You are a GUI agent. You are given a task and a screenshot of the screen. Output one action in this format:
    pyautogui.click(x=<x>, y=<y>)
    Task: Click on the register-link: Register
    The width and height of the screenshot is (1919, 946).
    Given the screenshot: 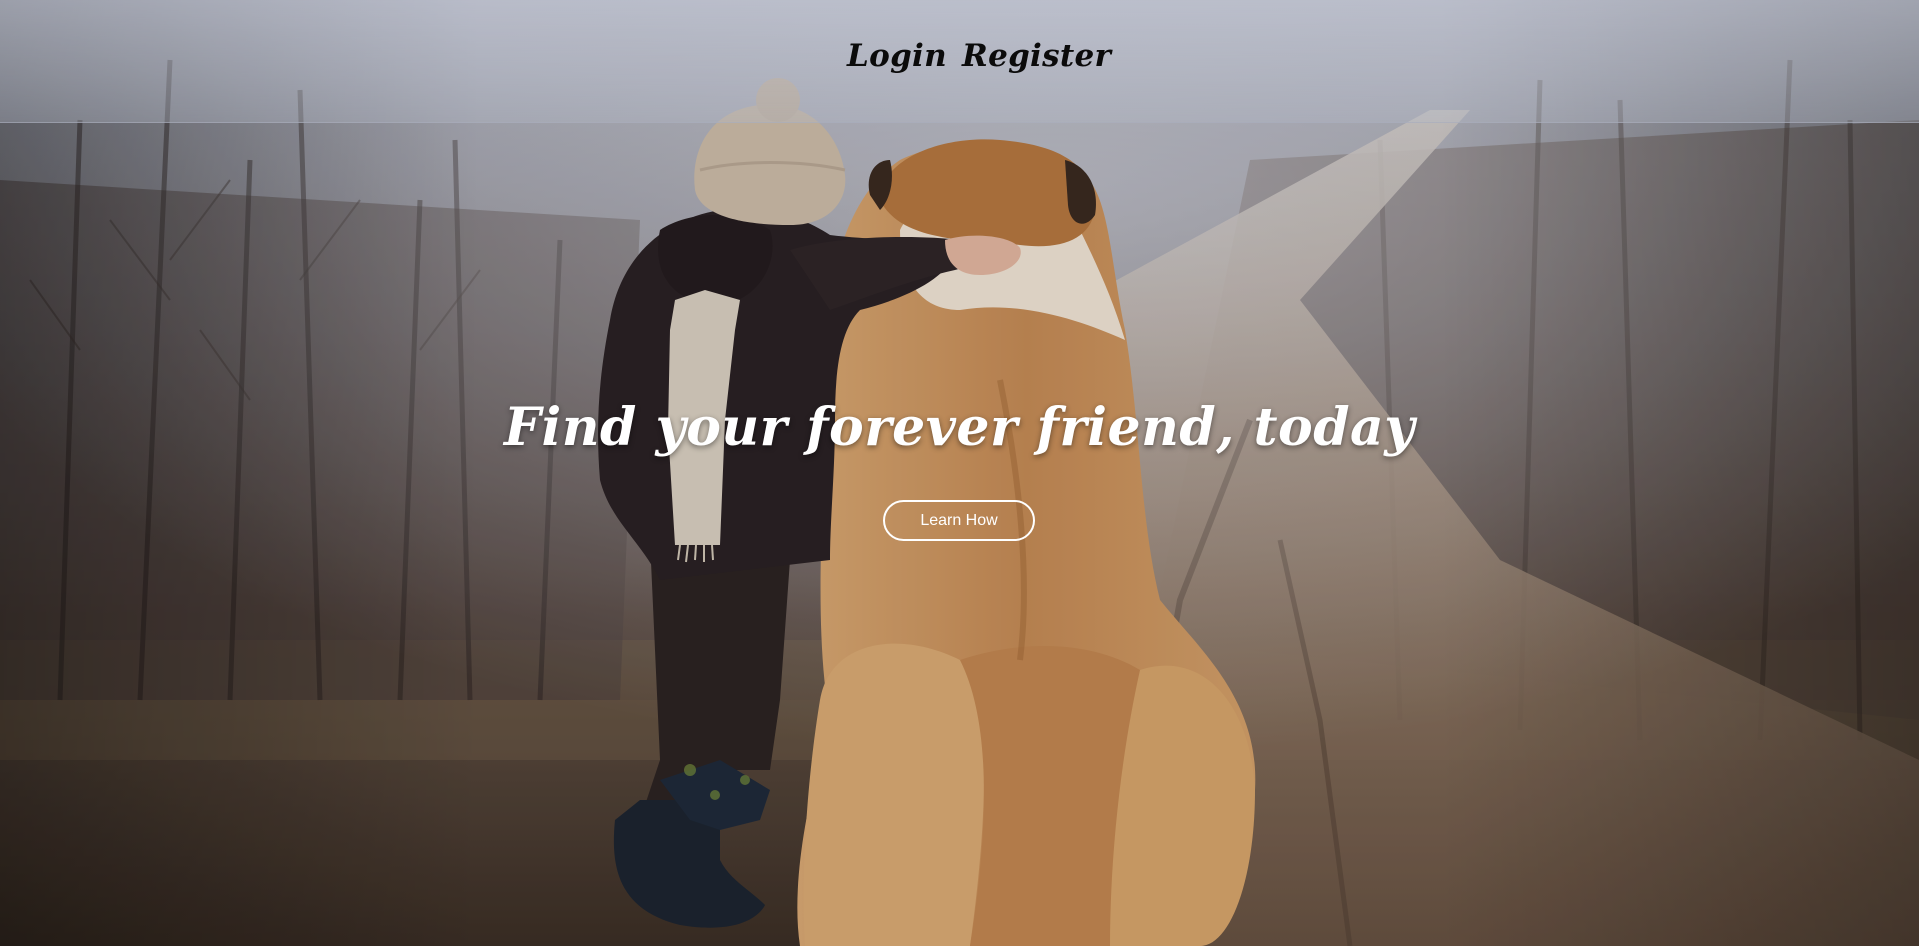 What is the action you would take?
    pyautogui.click(x=1036, y=56)
    